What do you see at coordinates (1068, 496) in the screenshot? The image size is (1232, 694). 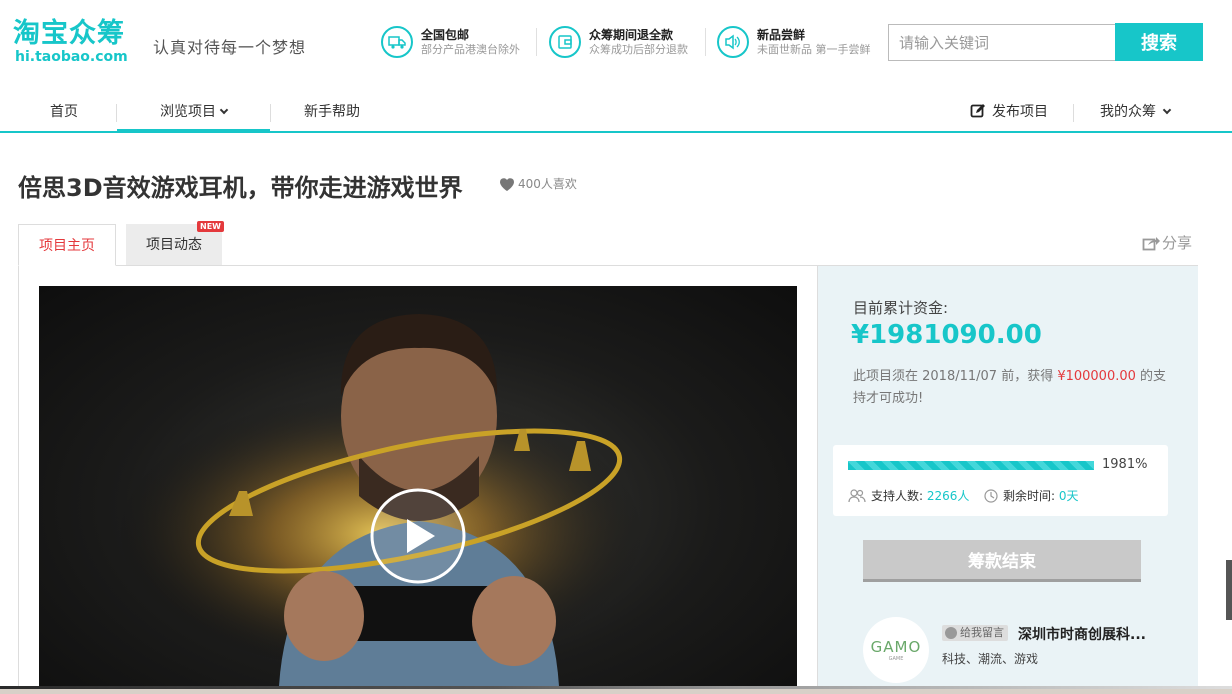 I see `remaining-value: 0天` at bounding box center [1068, 496].